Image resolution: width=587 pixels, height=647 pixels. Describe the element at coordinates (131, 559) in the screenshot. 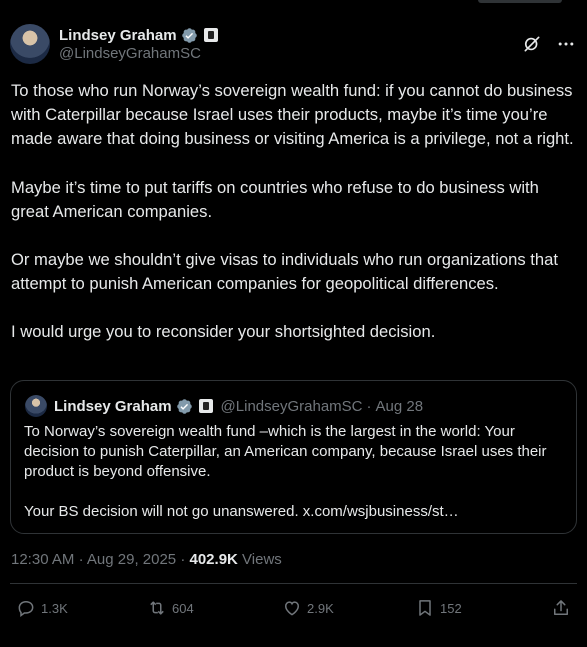

I see `post-date: Aug 29, 2025` at that location.